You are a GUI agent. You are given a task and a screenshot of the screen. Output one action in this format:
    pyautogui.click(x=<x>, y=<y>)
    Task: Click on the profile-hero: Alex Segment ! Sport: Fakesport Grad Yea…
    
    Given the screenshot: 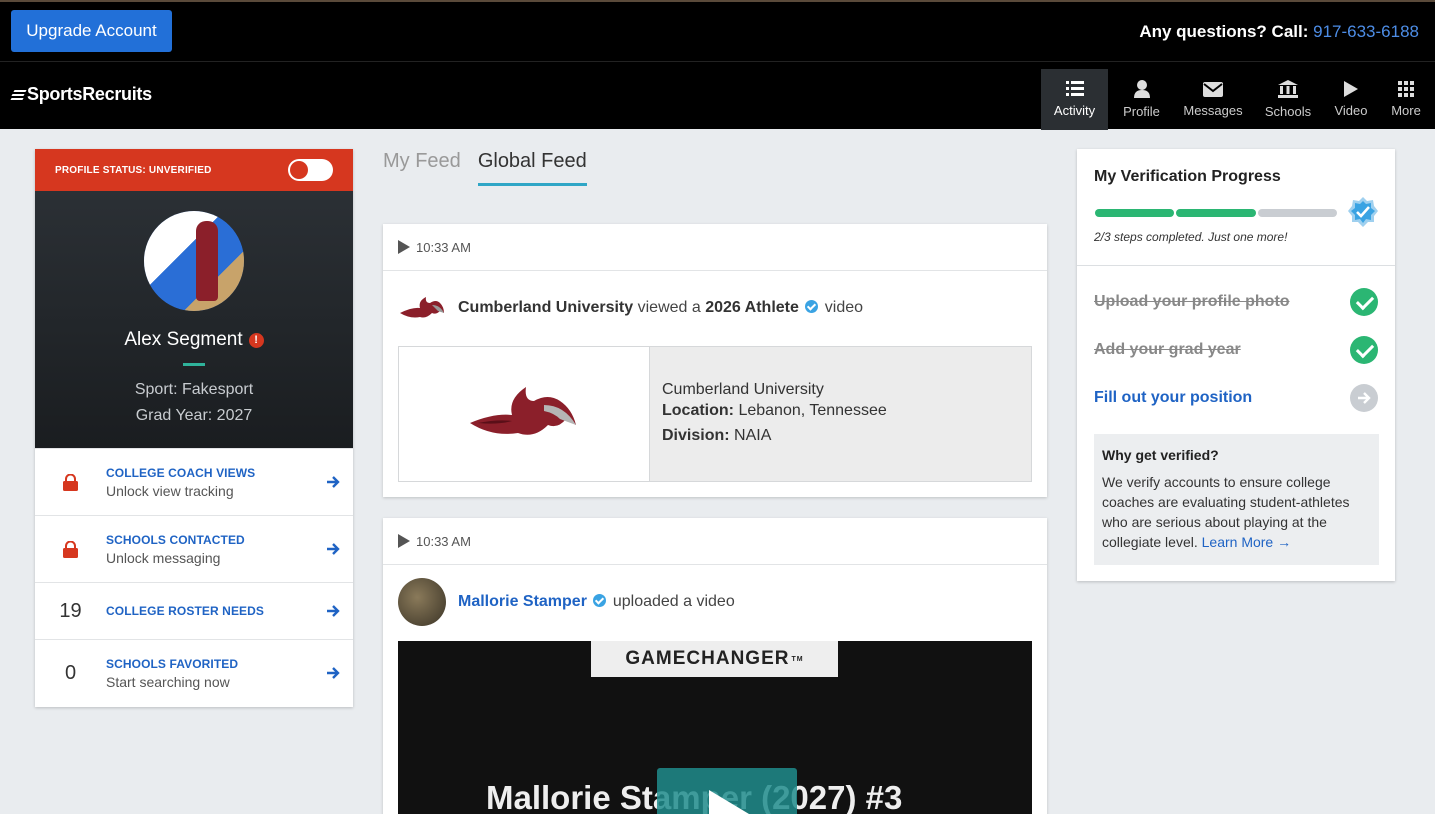 What is the action you would take?
    pyautogui.click(x=194, y=319)
    